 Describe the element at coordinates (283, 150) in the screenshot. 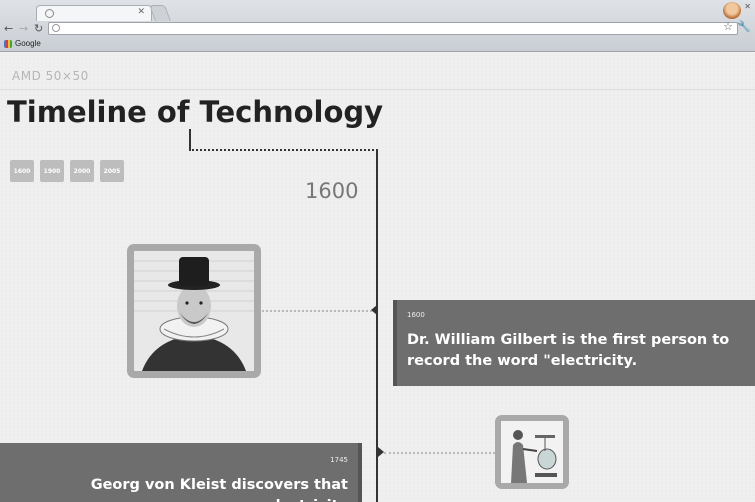

I see `timeline-hook-dotted` at that location.